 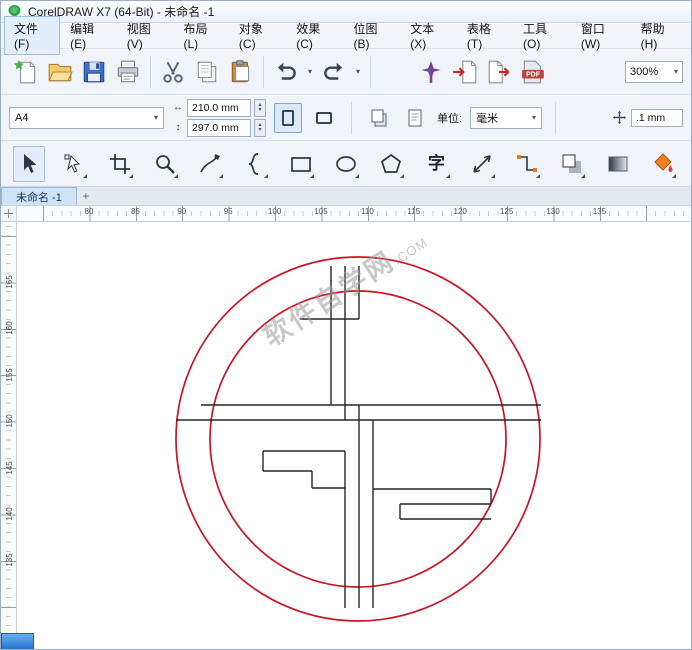 I want to click on h-ruler-number: 130, so click(x=553, y=211).